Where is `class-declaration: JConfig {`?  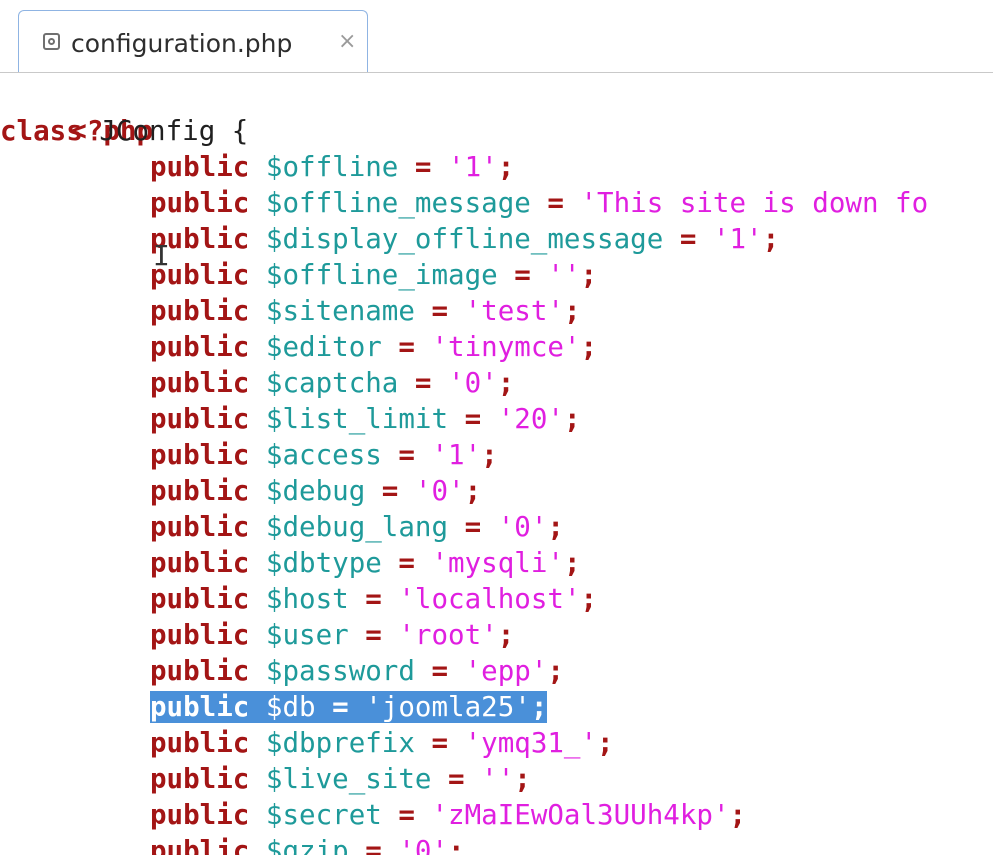
class-declaration: JConfig { is located at coordinates (165, 131).